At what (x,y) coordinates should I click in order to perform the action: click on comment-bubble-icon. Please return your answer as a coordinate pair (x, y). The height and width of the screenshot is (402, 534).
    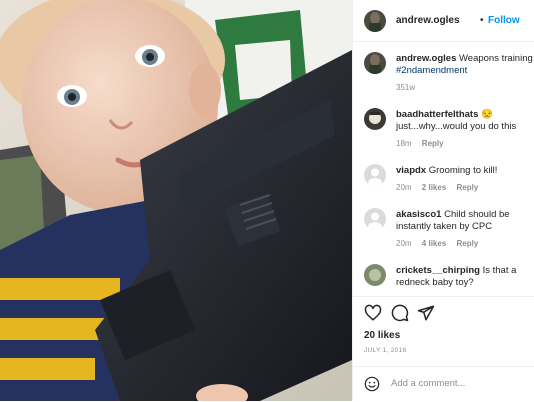
    Looking at the image, I should click on (400, 313).